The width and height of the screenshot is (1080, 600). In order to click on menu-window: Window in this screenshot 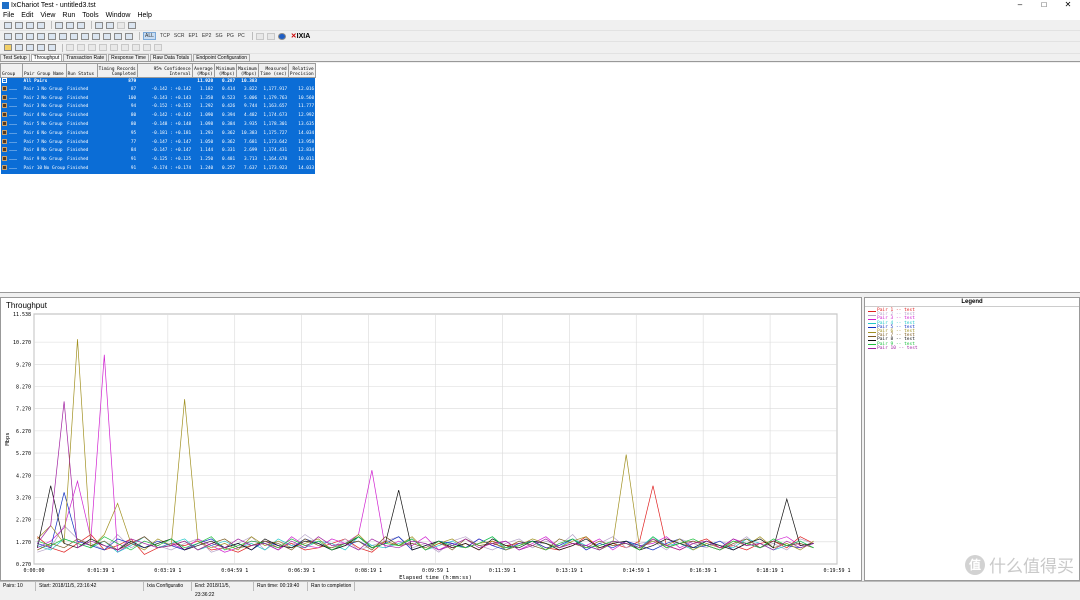, I will do `click(118, 15)`.